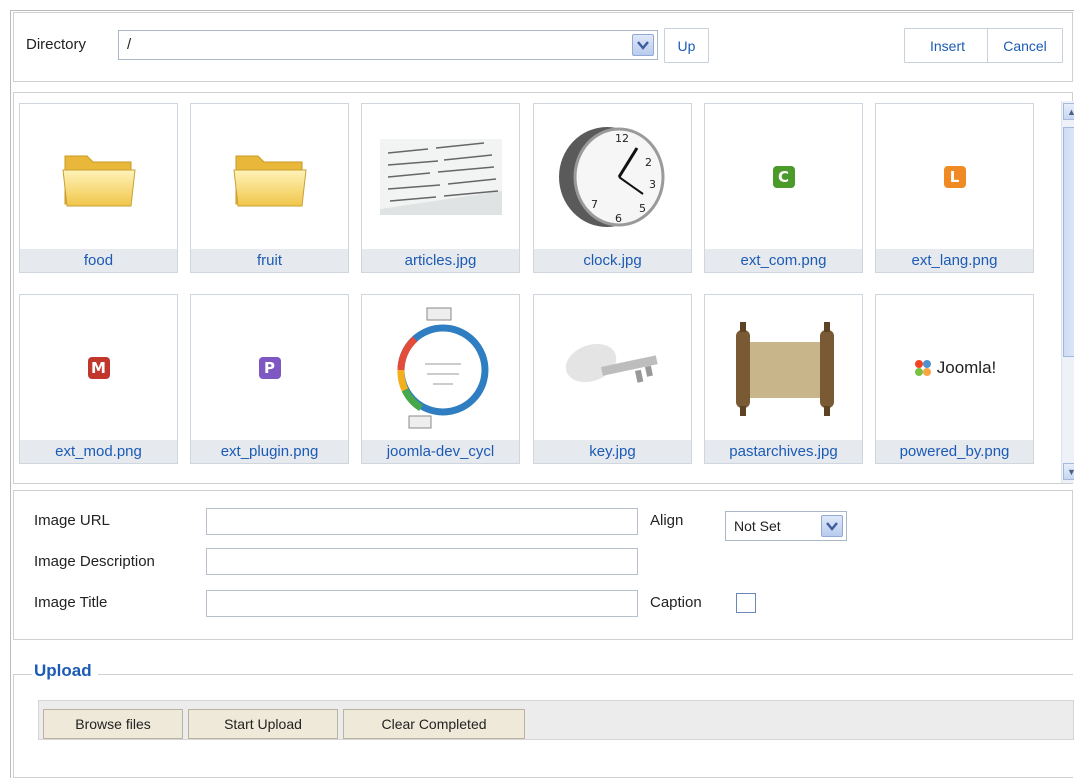 This screenshot has height=778, width=1074. What do you see at coordinates (611, 363) in the screenshot?
I see `key-photo-icon` at bounding box center [611, 363].